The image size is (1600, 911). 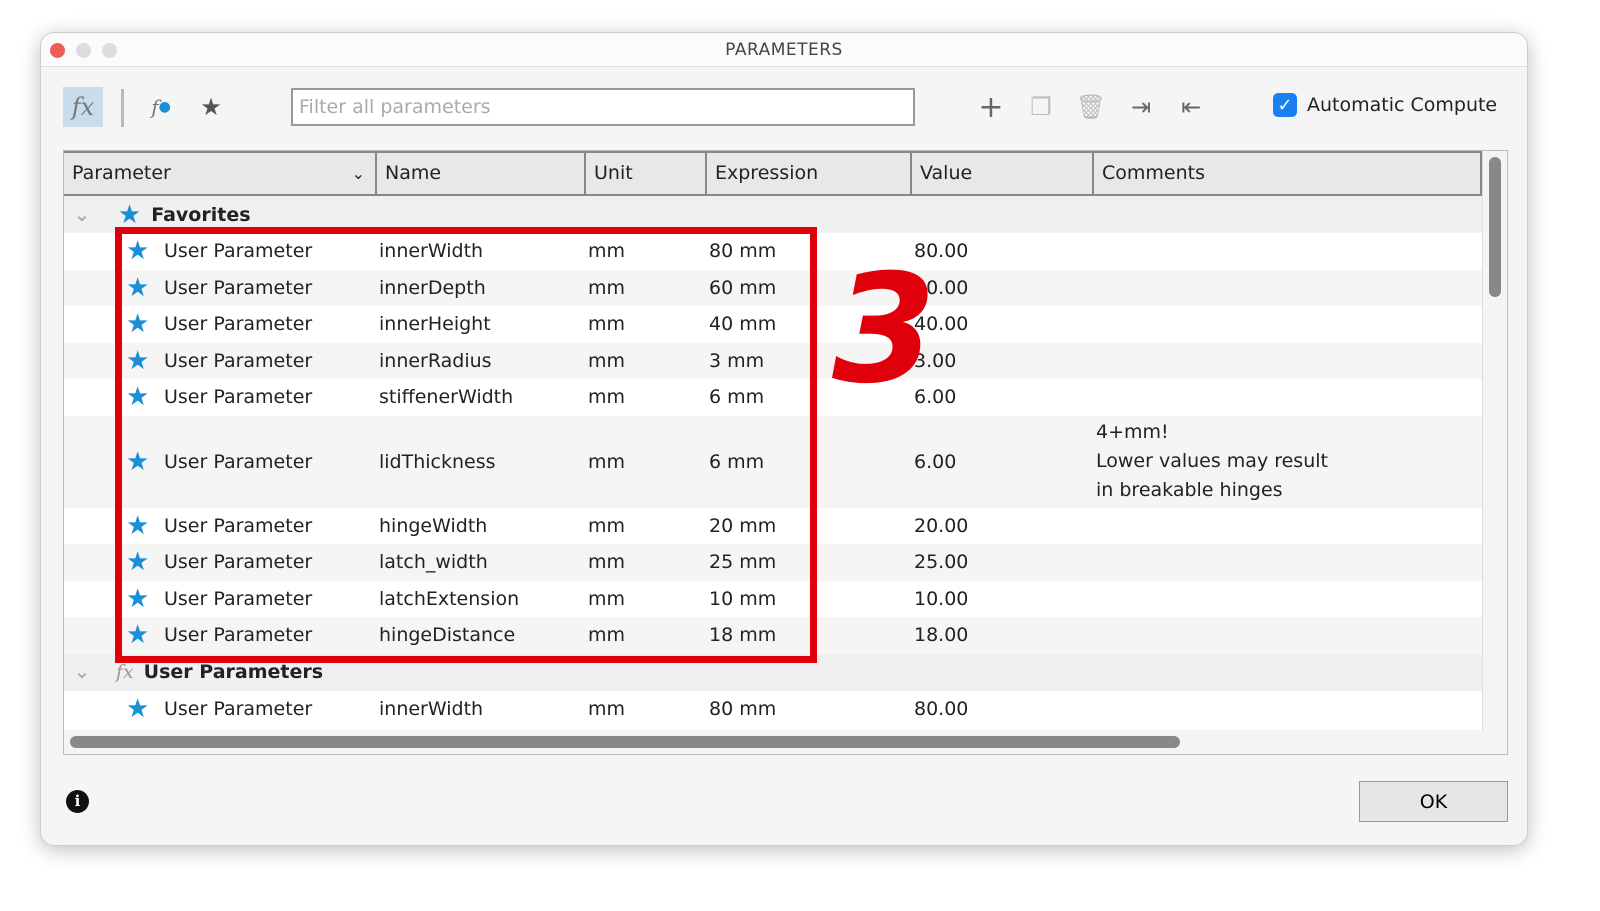 What do you see at coordinates (238, 708) in the screenshot?
I see `parameter-type: User Parameter` at bounding box center [238, 708].